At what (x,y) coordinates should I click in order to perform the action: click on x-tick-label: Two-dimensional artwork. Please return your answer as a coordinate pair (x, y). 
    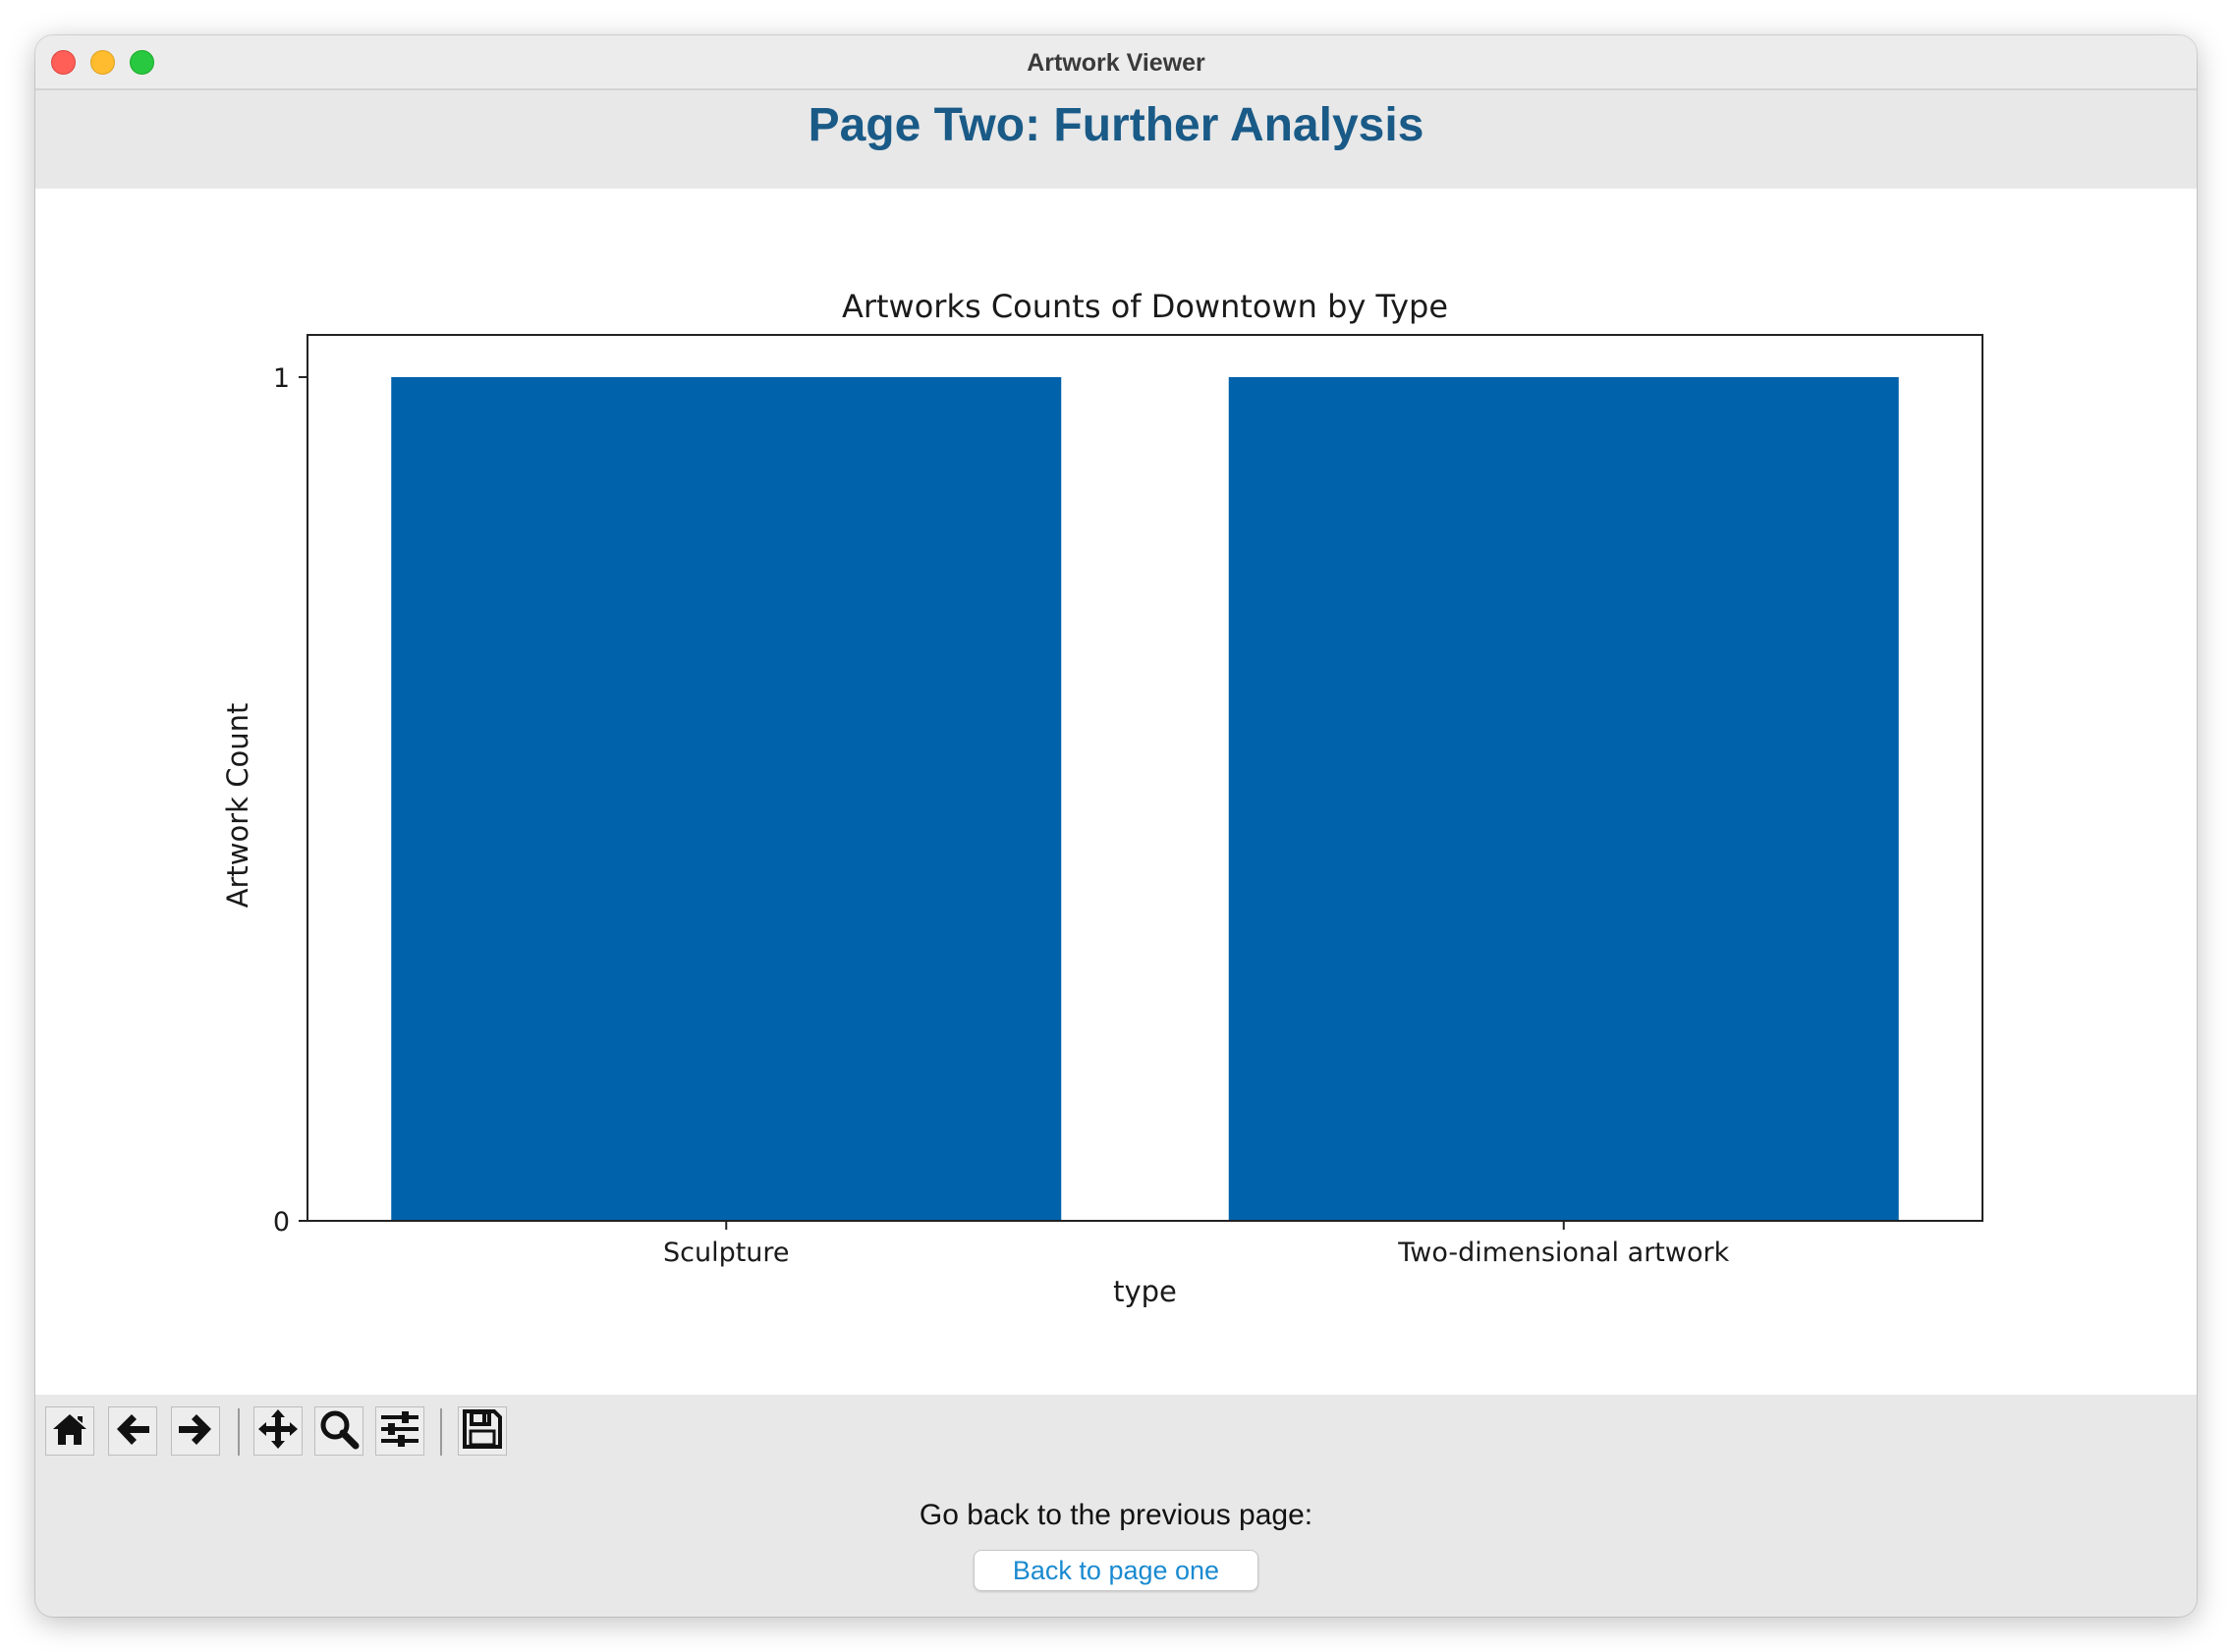
    Looking at the image, I should click on (1563, 1253).